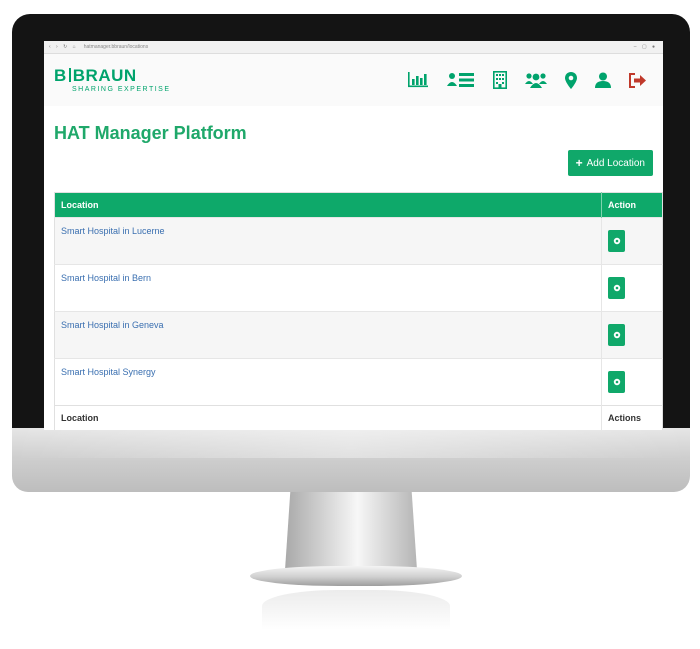 The image size is (700, 649). Describe the element at coordinates (638, 80) in the screenshot. I see `sign-out-icon` at that location.